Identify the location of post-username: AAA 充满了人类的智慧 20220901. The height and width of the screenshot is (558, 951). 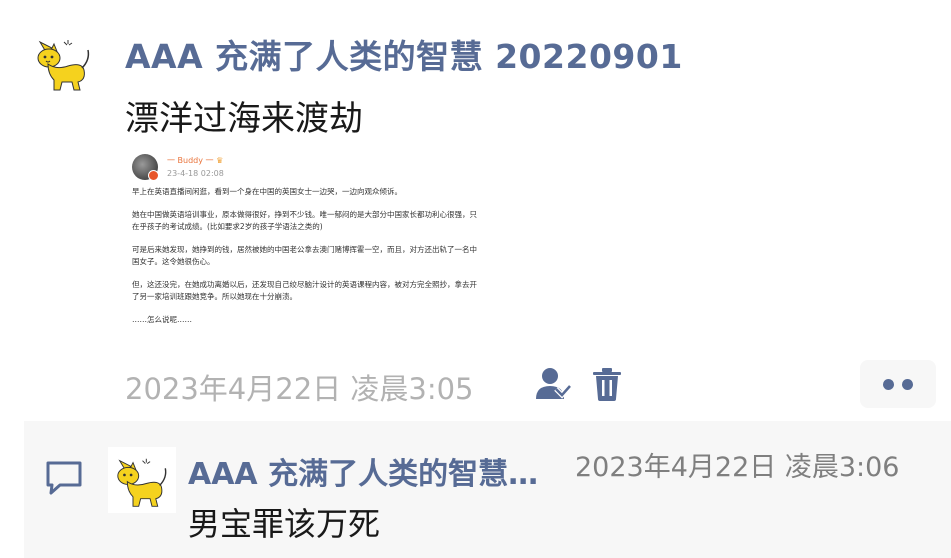
(404, 54).